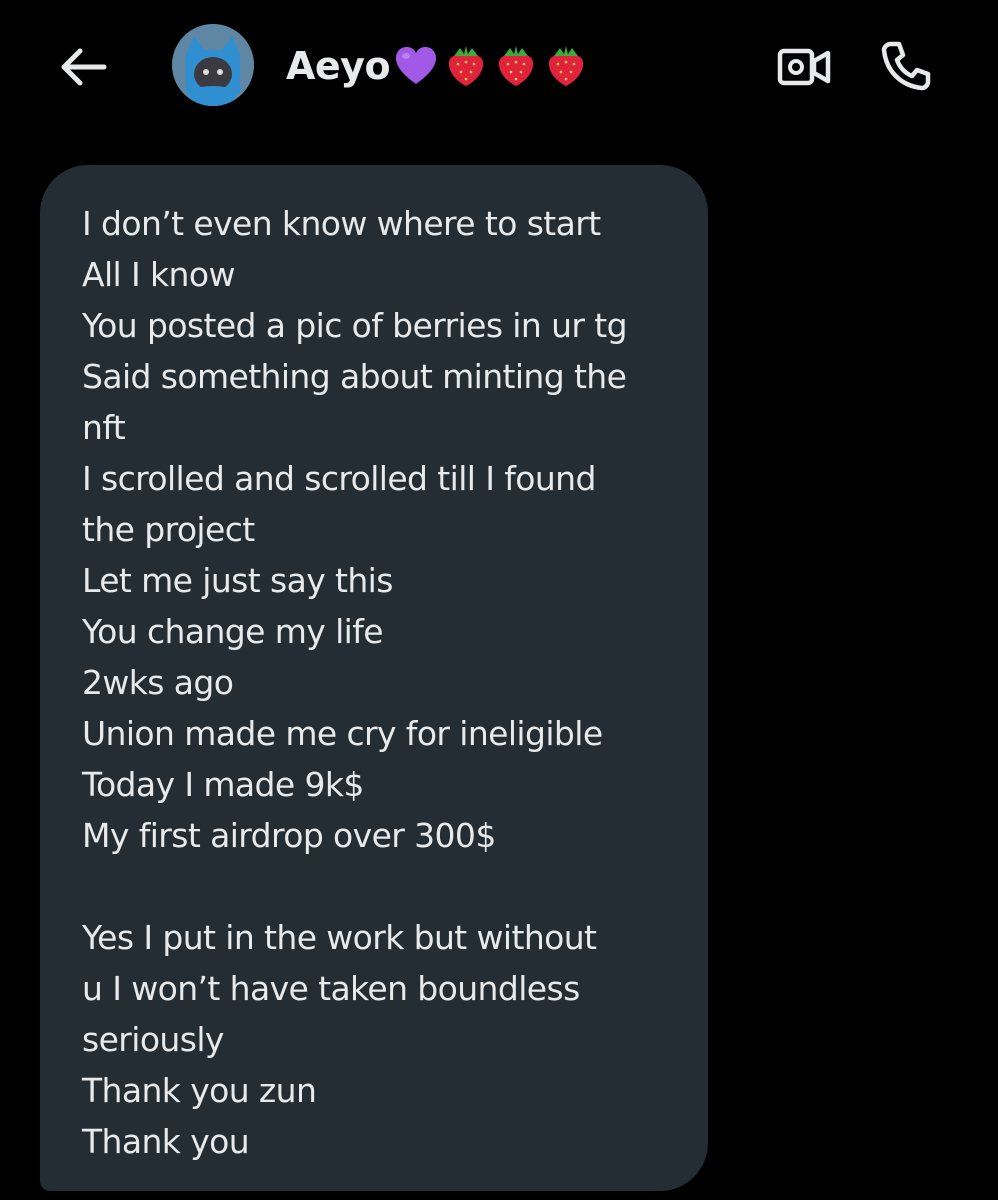 Image resolution: width=998 pixels, height=1200 pixels. Describe the element at coordinates (158, 274) in the screenshot. I see `message-line: All I know` at that location.